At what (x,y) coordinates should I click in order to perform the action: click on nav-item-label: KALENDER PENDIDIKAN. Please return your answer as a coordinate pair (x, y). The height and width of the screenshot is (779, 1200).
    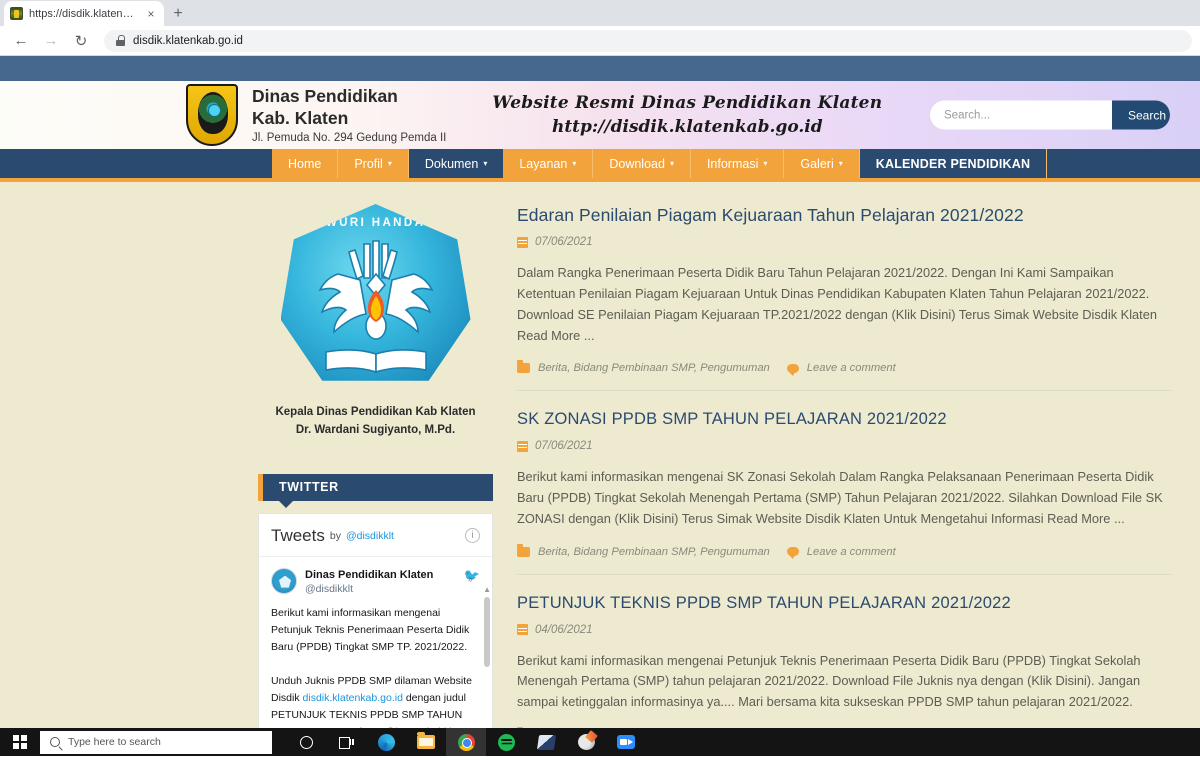
    Looking at the image, I should click on (953, 163).